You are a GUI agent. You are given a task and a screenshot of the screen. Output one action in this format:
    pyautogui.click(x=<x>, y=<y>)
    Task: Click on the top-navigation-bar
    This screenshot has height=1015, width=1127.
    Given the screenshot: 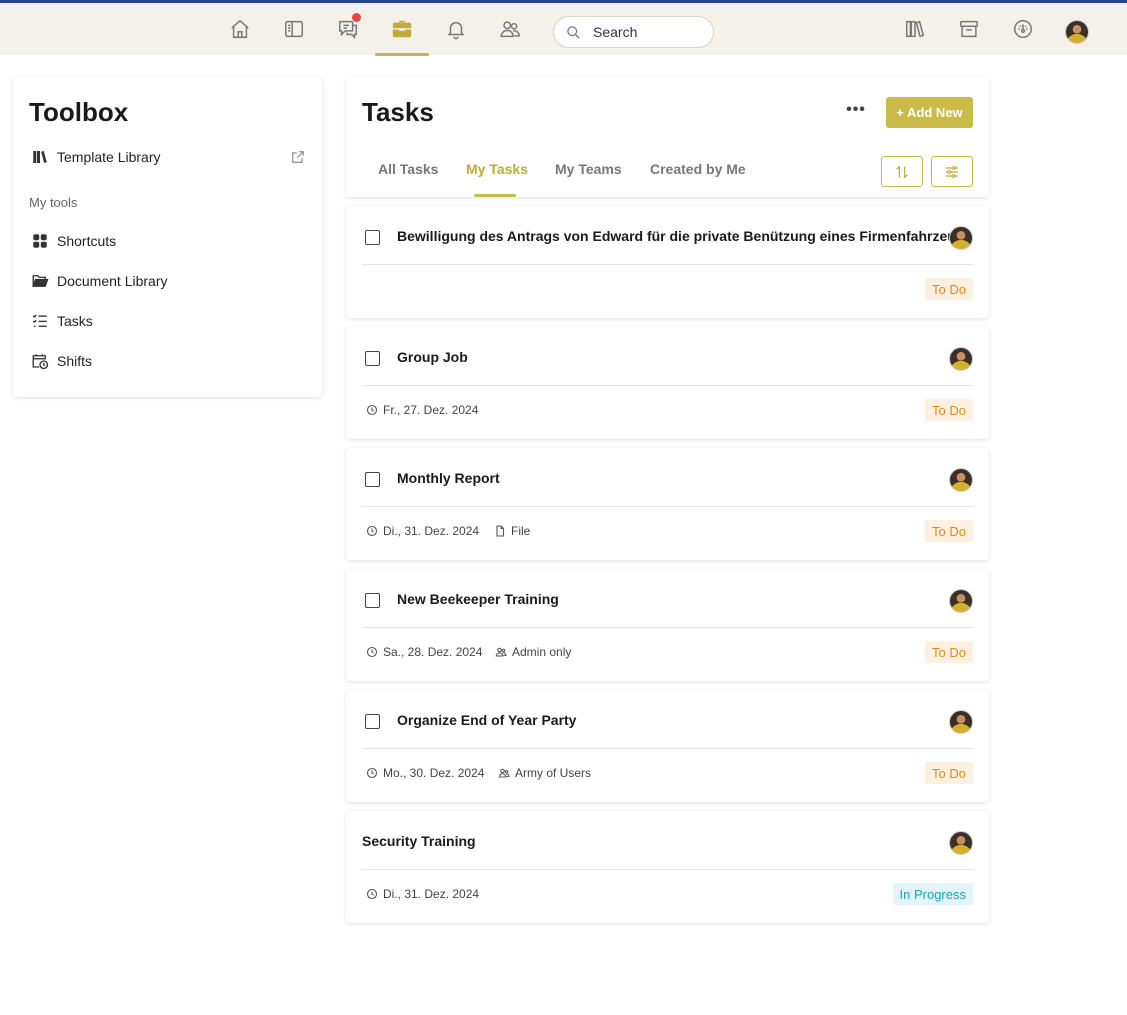 What is the action you would take?
    pyautogui.click(x=563, y=28)
    